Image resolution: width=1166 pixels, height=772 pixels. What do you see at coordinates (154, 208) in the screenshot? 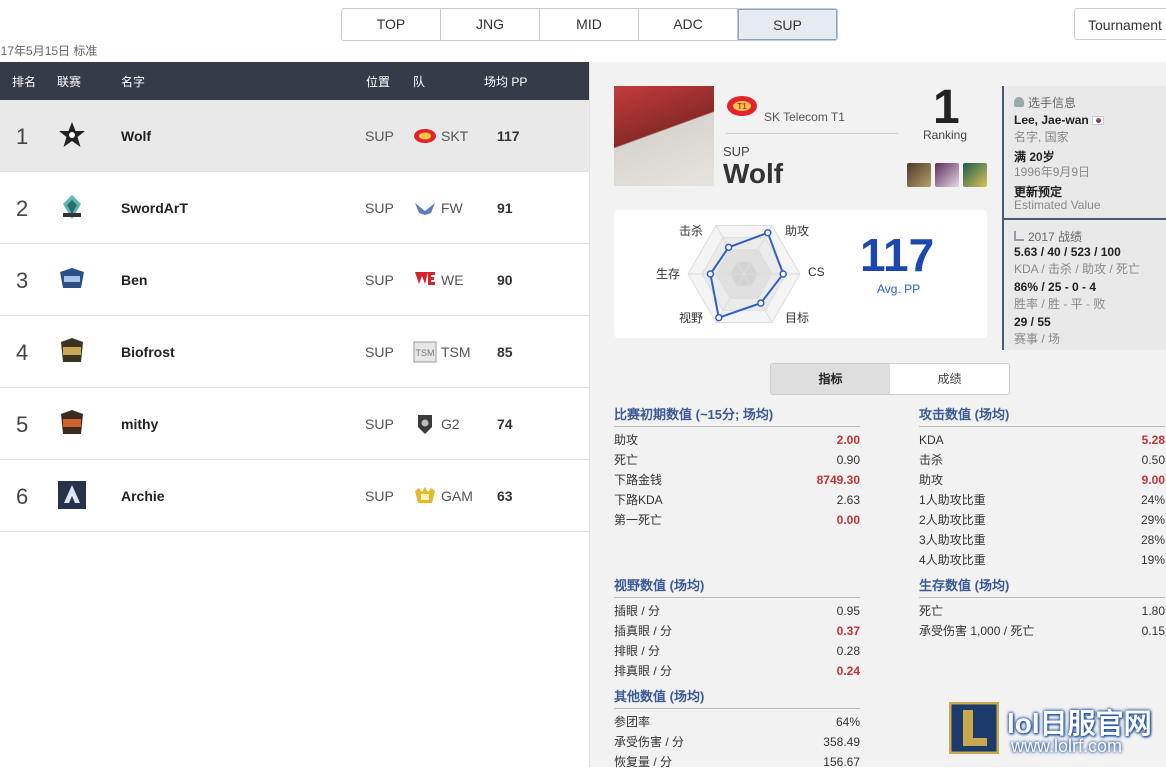
I see `player-name: SwordArT` at bounding box center [154, 208].